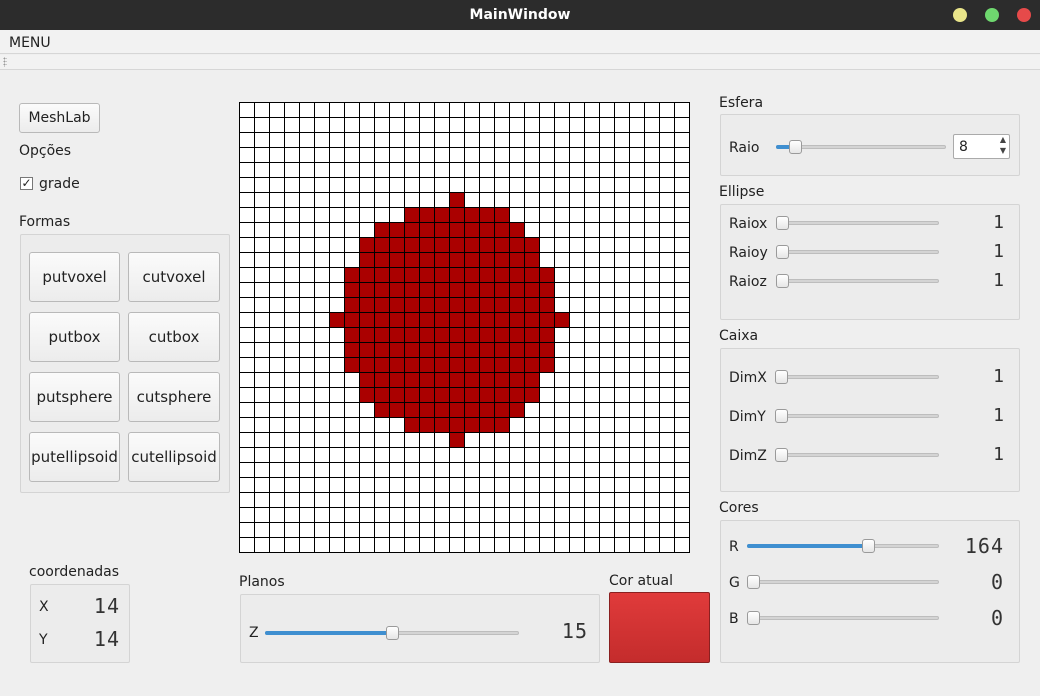 The height and width of the screenshot is (696, 1040). Describe the element at coordinates (857, 377) in the screenshot. I see `dim-x-slider` at that location.